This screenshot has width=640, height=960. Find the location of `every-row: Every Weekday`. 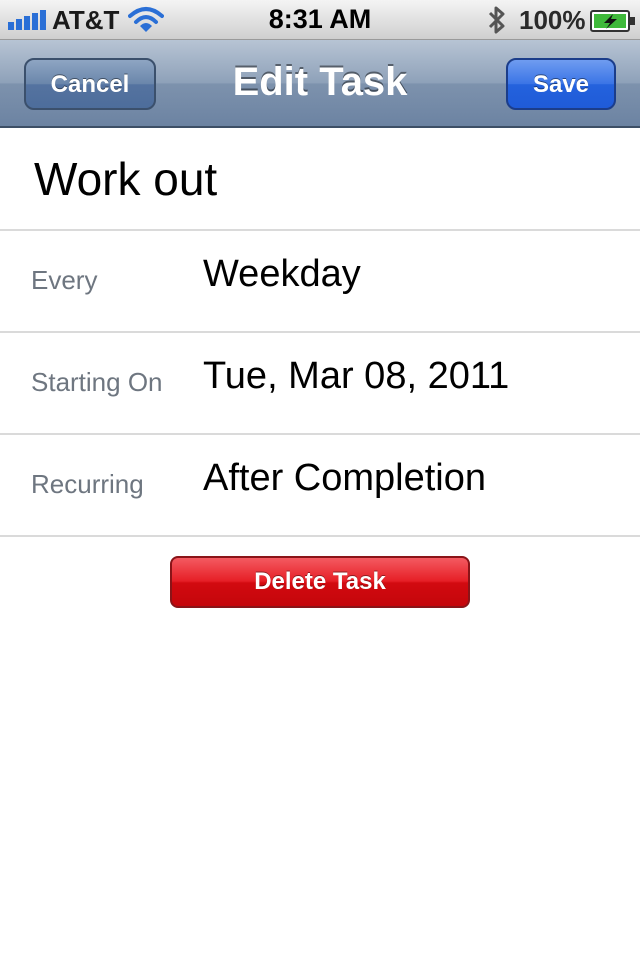

every-row: Every Weekday is located at coordinates (320, 282).